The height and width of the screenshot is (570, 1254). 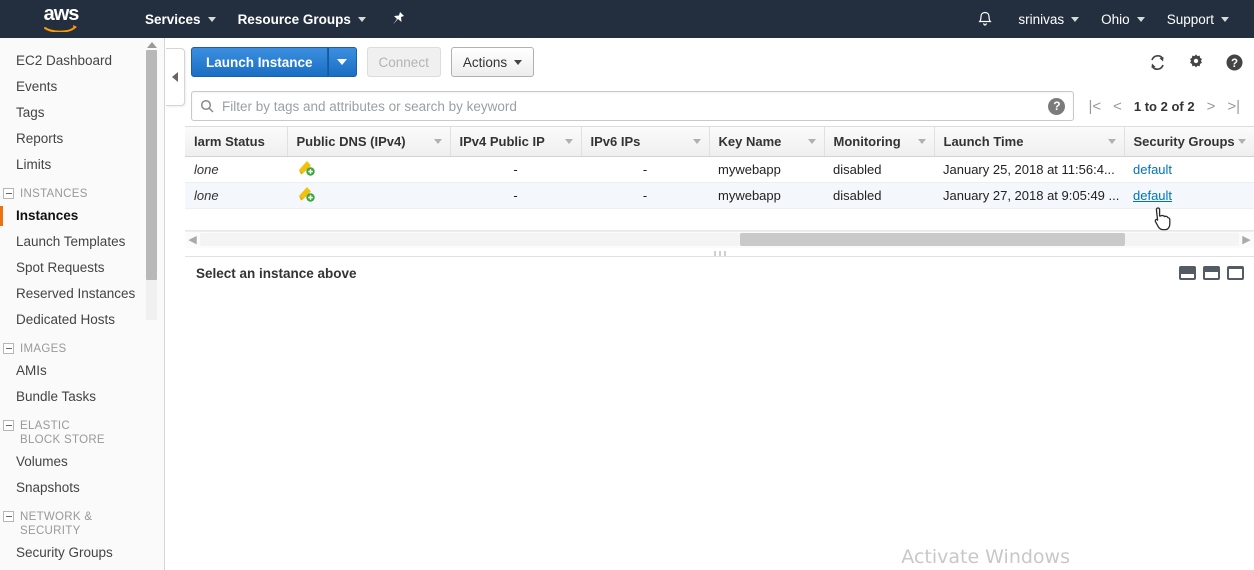 I want to click on search-input, so click(x=631, y=106).